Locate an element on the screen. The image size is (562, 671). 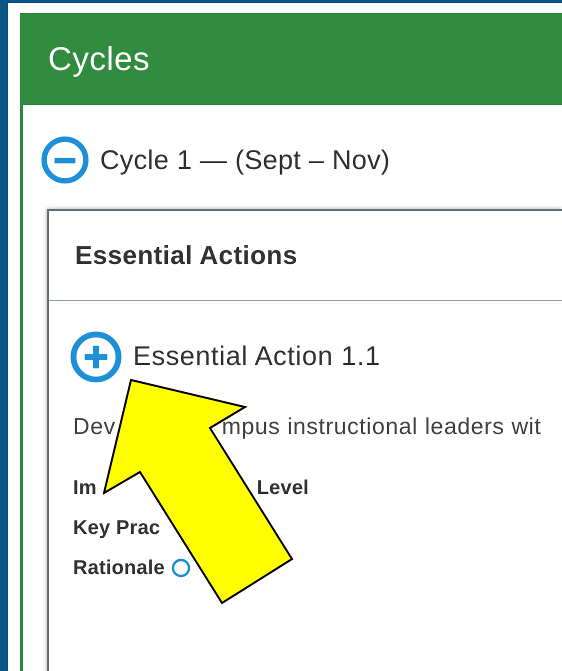
card-title: Essential Actions is located at coordinates (186, 255).